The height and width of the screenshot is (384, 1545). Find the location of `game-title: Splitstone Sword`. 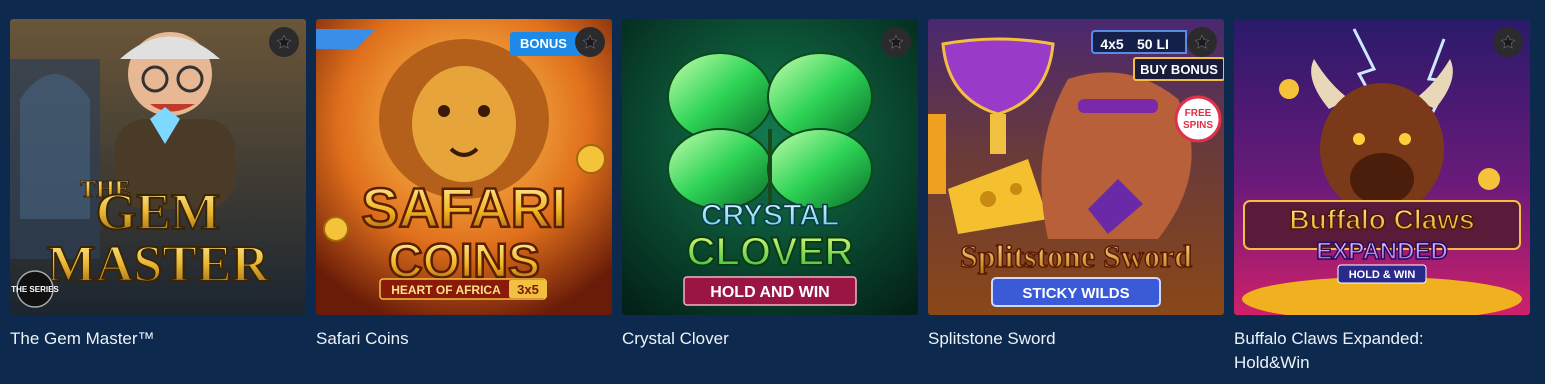

game-title: Splitstone Sword is located at coordinates (1058, 339).